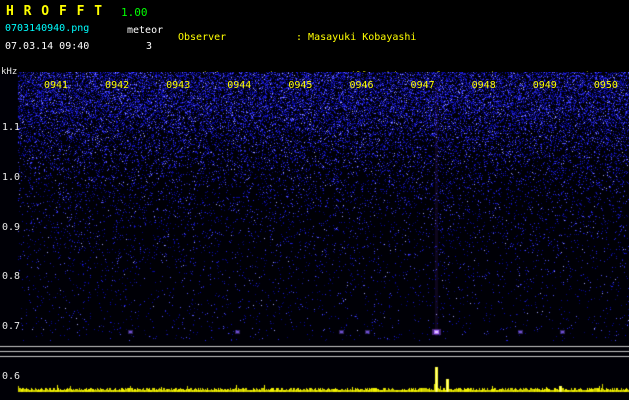 Image resolution: width=629 pixels, height=400 pixels. What do you see at coordinates (11, 277) in the screenshot?
I see `freq-tick-0.8: 0.8` at bounding box center [11, 277].